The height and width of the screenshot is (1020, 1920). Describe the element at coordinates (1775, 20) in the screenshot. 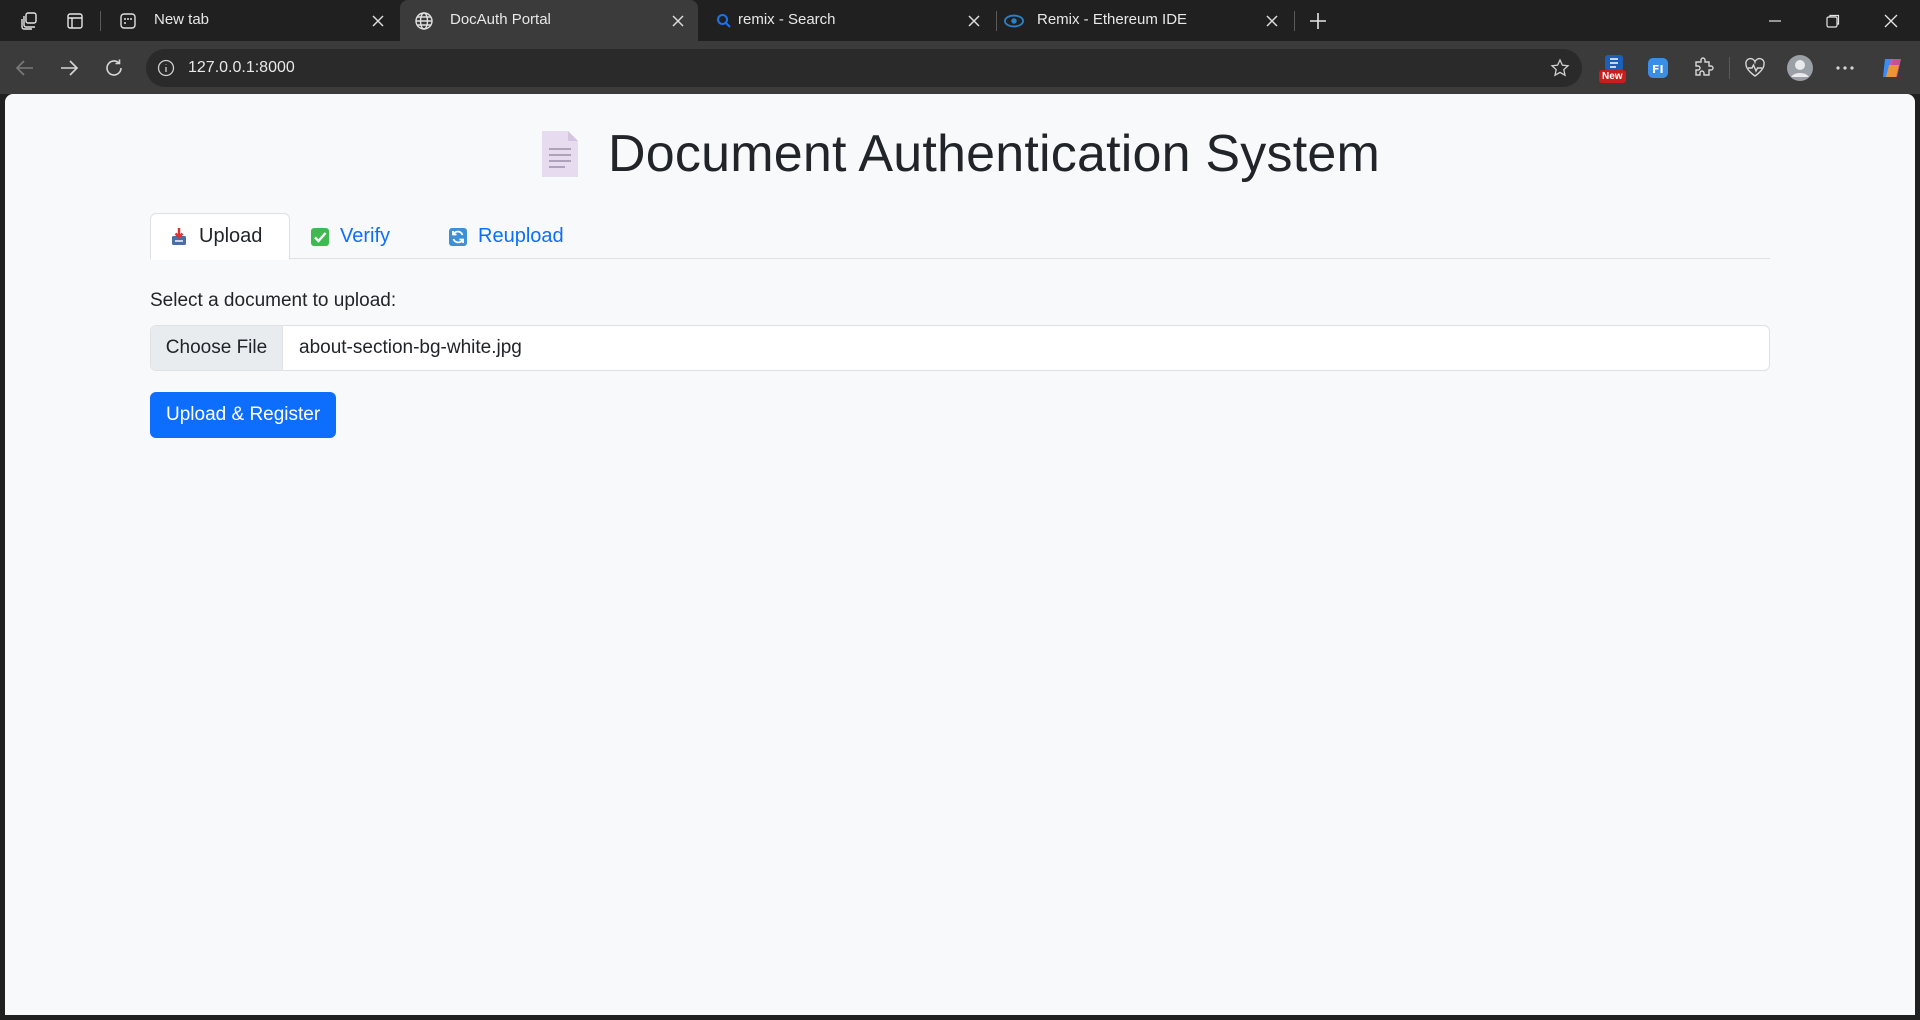

I see `minimize-icon` at that location.